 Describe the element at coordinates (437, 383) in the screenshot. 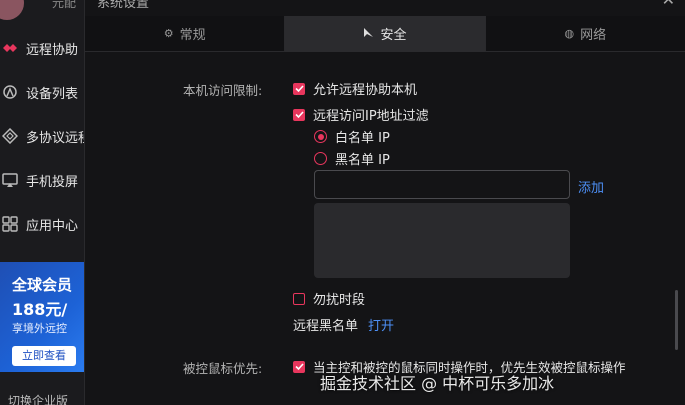

I see `watermark: 掘金技术社区 @ 中杯可乐多加冰` at that location.